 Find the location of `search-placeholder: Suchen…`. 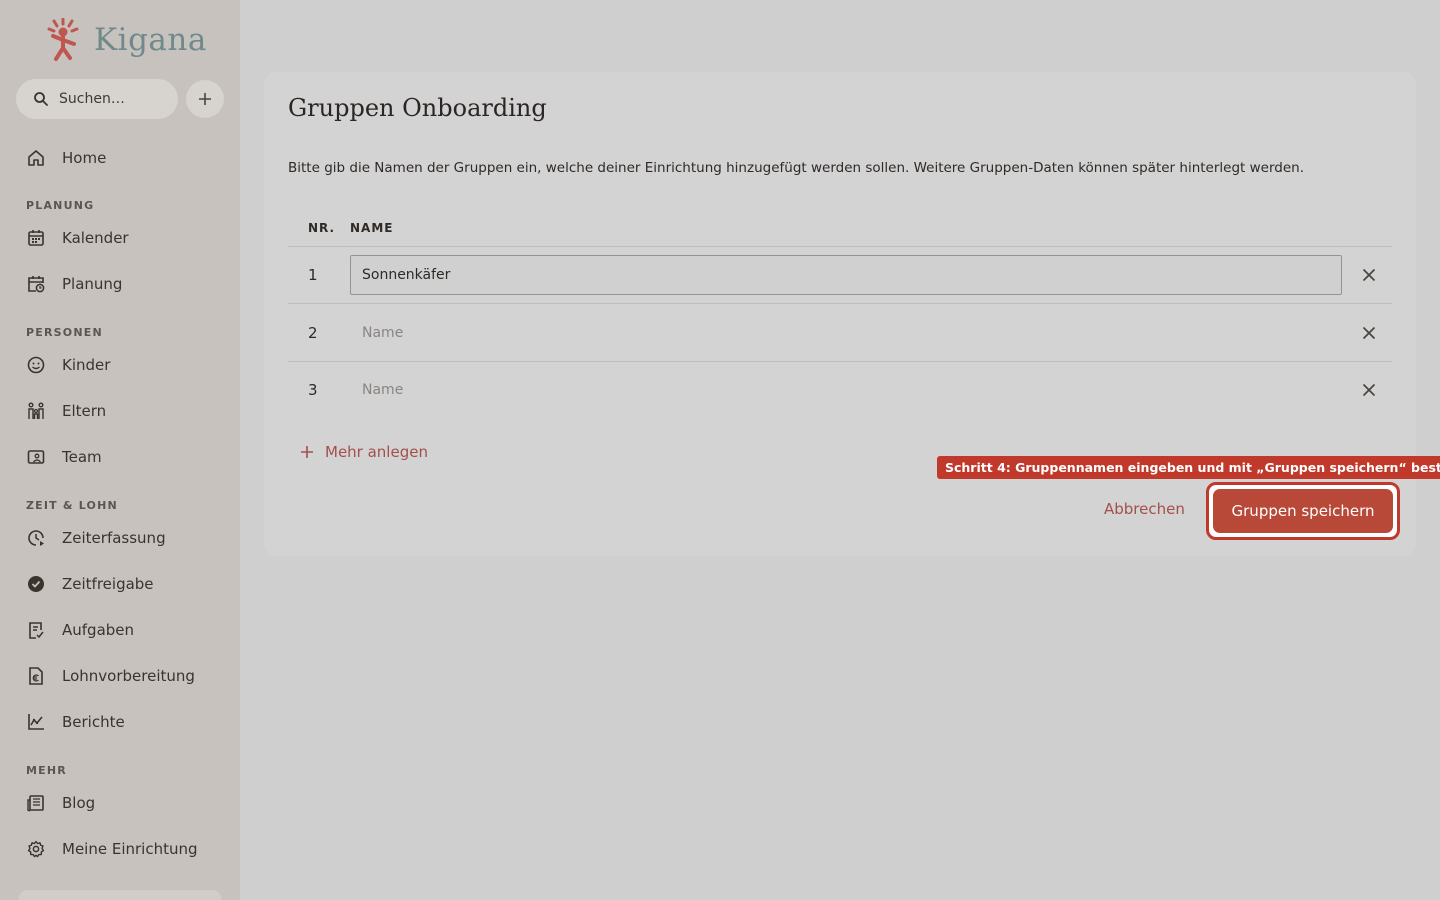

search-placeholder: Suchen… is located at coordinates (92, 99).